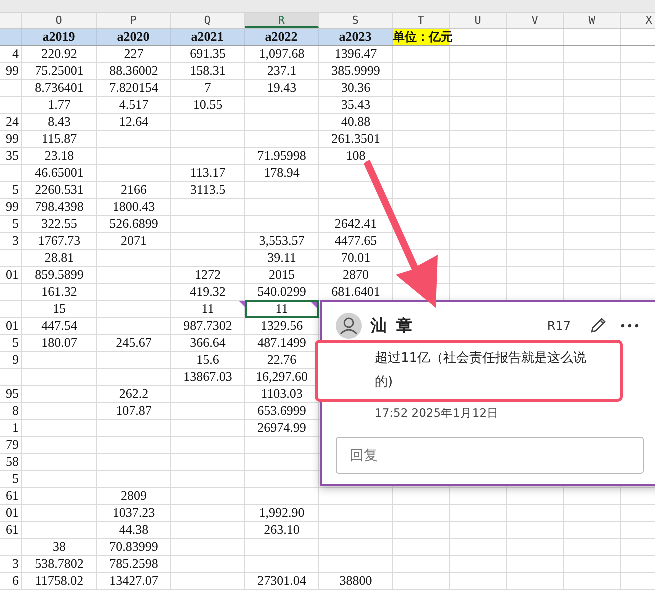 This screenshot has width=655, height=593. Describe the element at coordinates (282, 359) in the screenshot. I see `table-cell: 22.76` at that location.